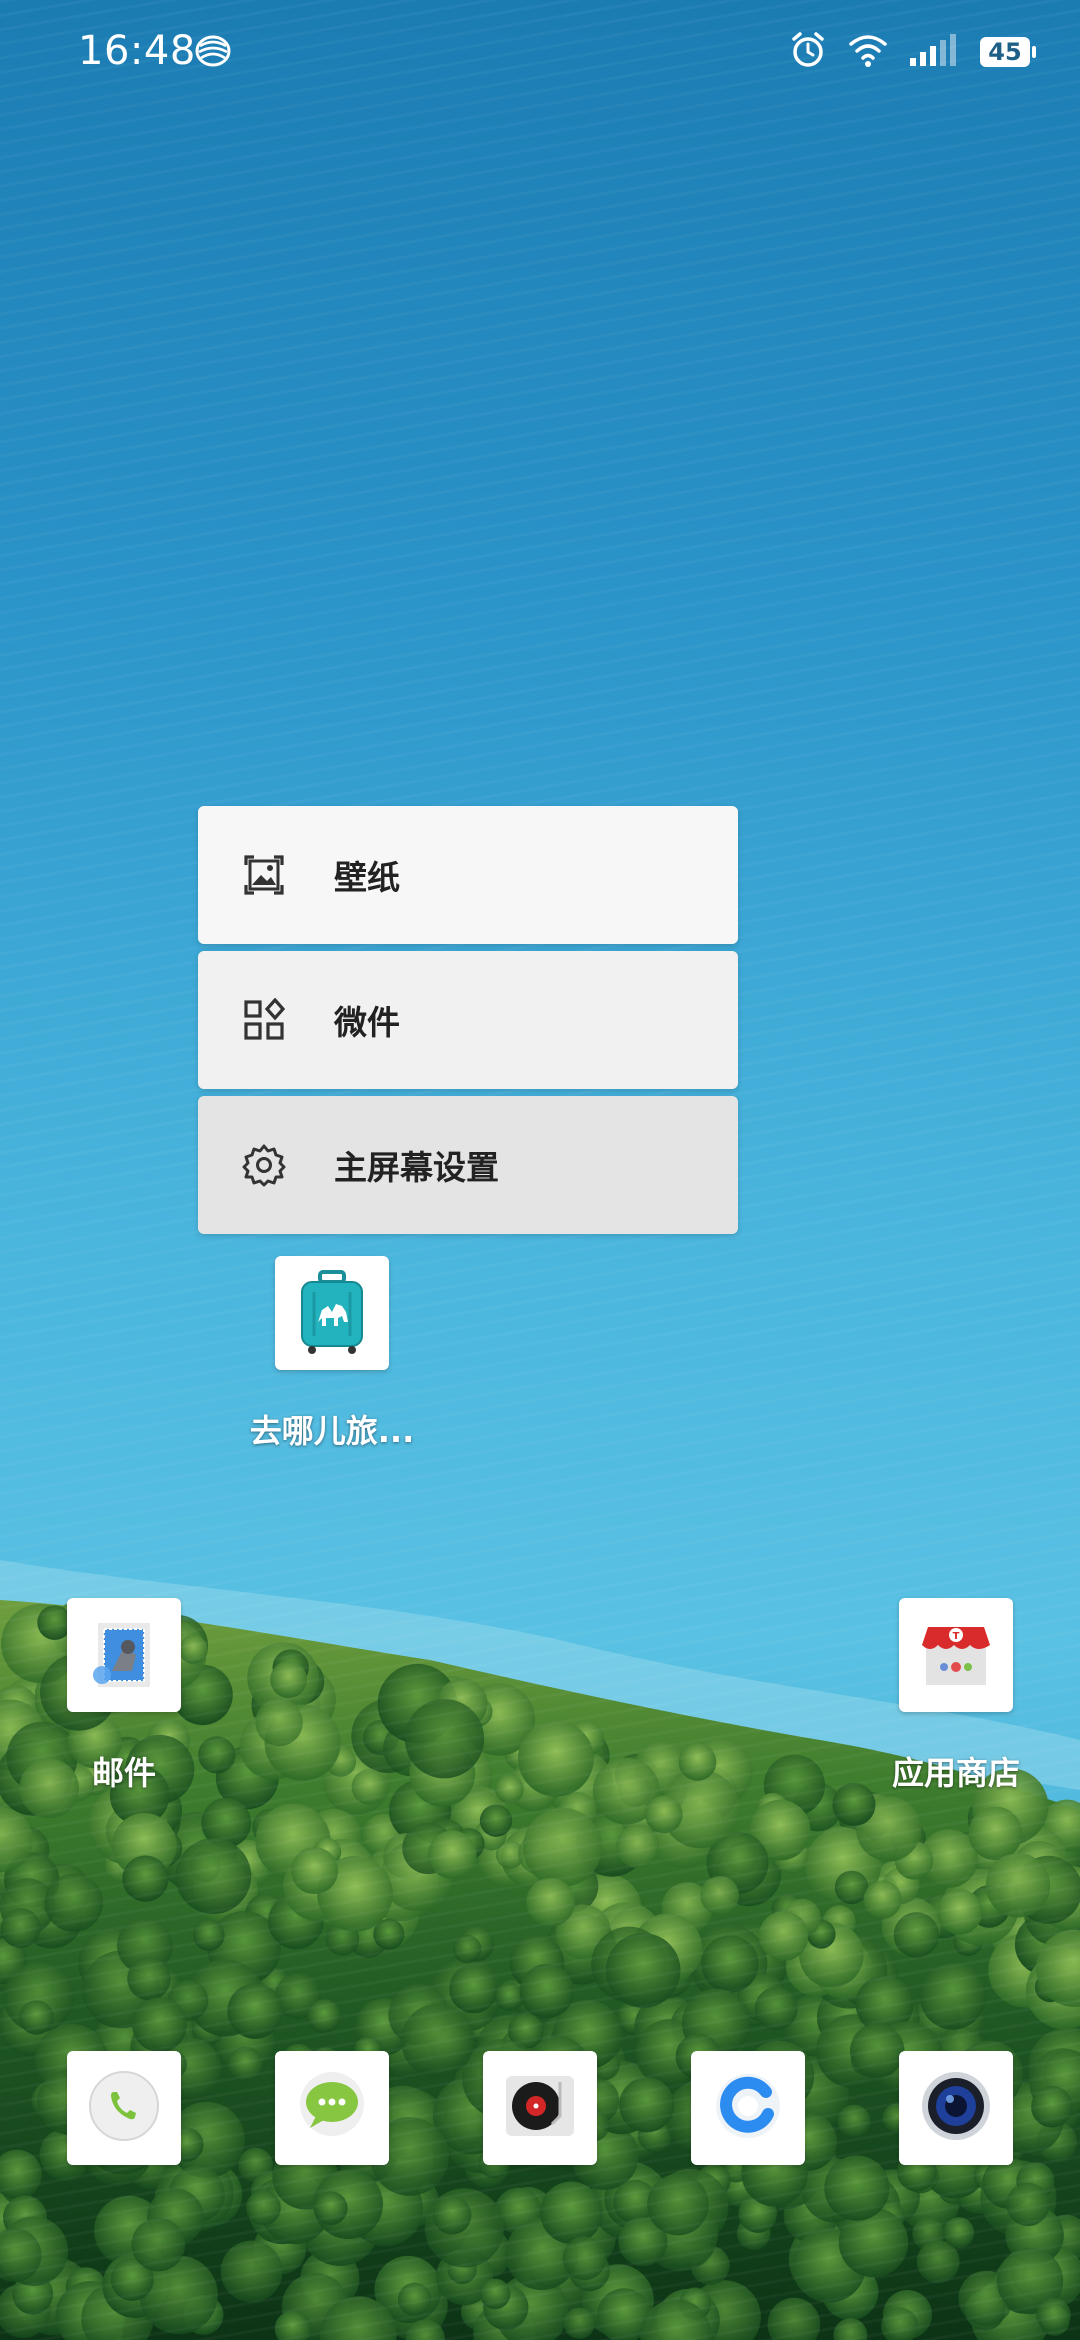 The height and width of the screenshot is (2340, 1080). I want to click on dock-music, so click(540, 2108).